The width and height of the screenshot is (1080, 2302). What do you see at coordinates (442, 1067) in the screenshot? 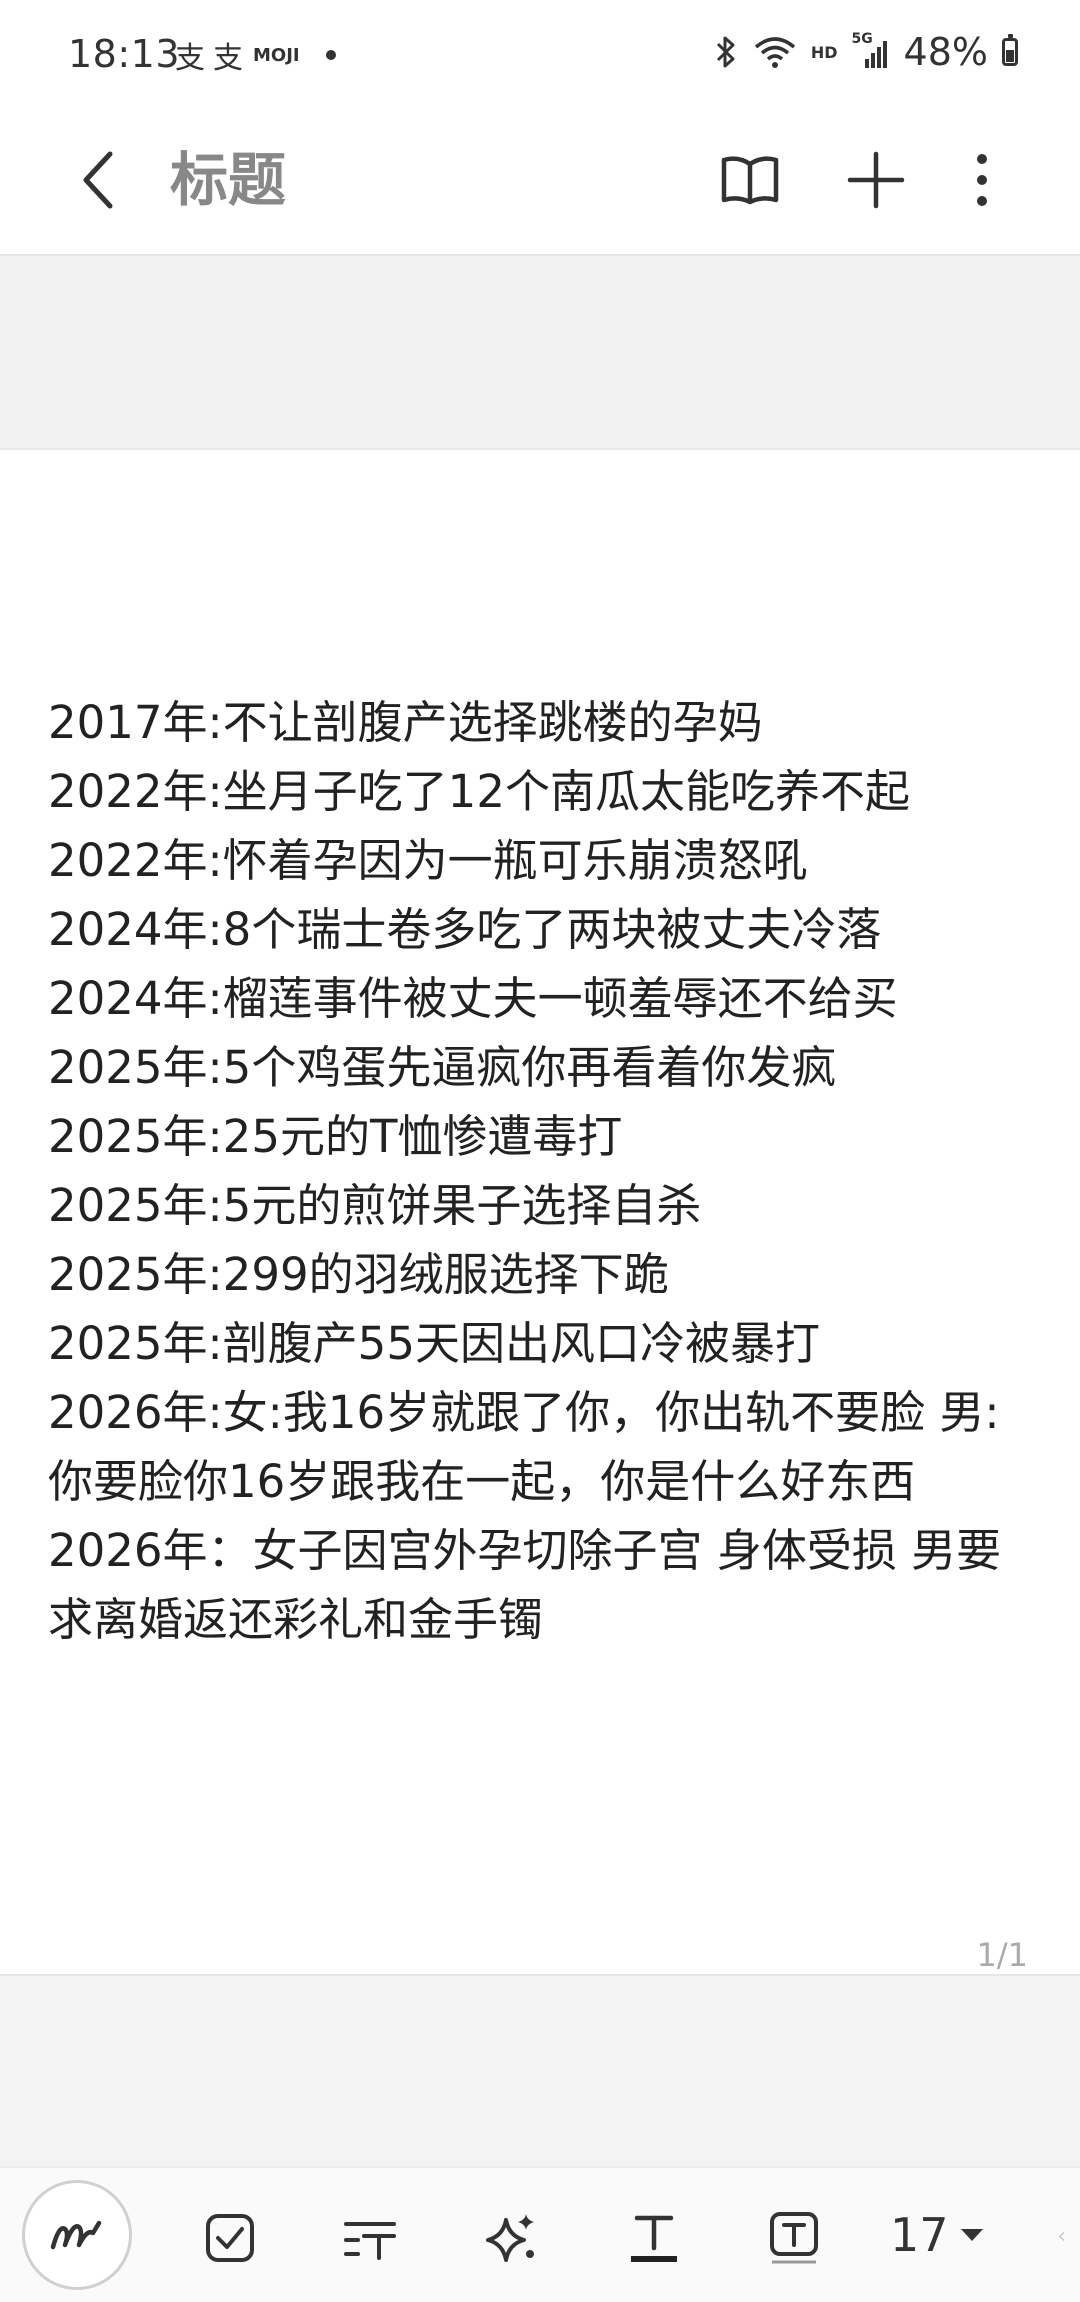
I see `note-line: 2025年:5个鸡蛋先逼疯你再看着你发疯` at bounding box center [442, 1067].